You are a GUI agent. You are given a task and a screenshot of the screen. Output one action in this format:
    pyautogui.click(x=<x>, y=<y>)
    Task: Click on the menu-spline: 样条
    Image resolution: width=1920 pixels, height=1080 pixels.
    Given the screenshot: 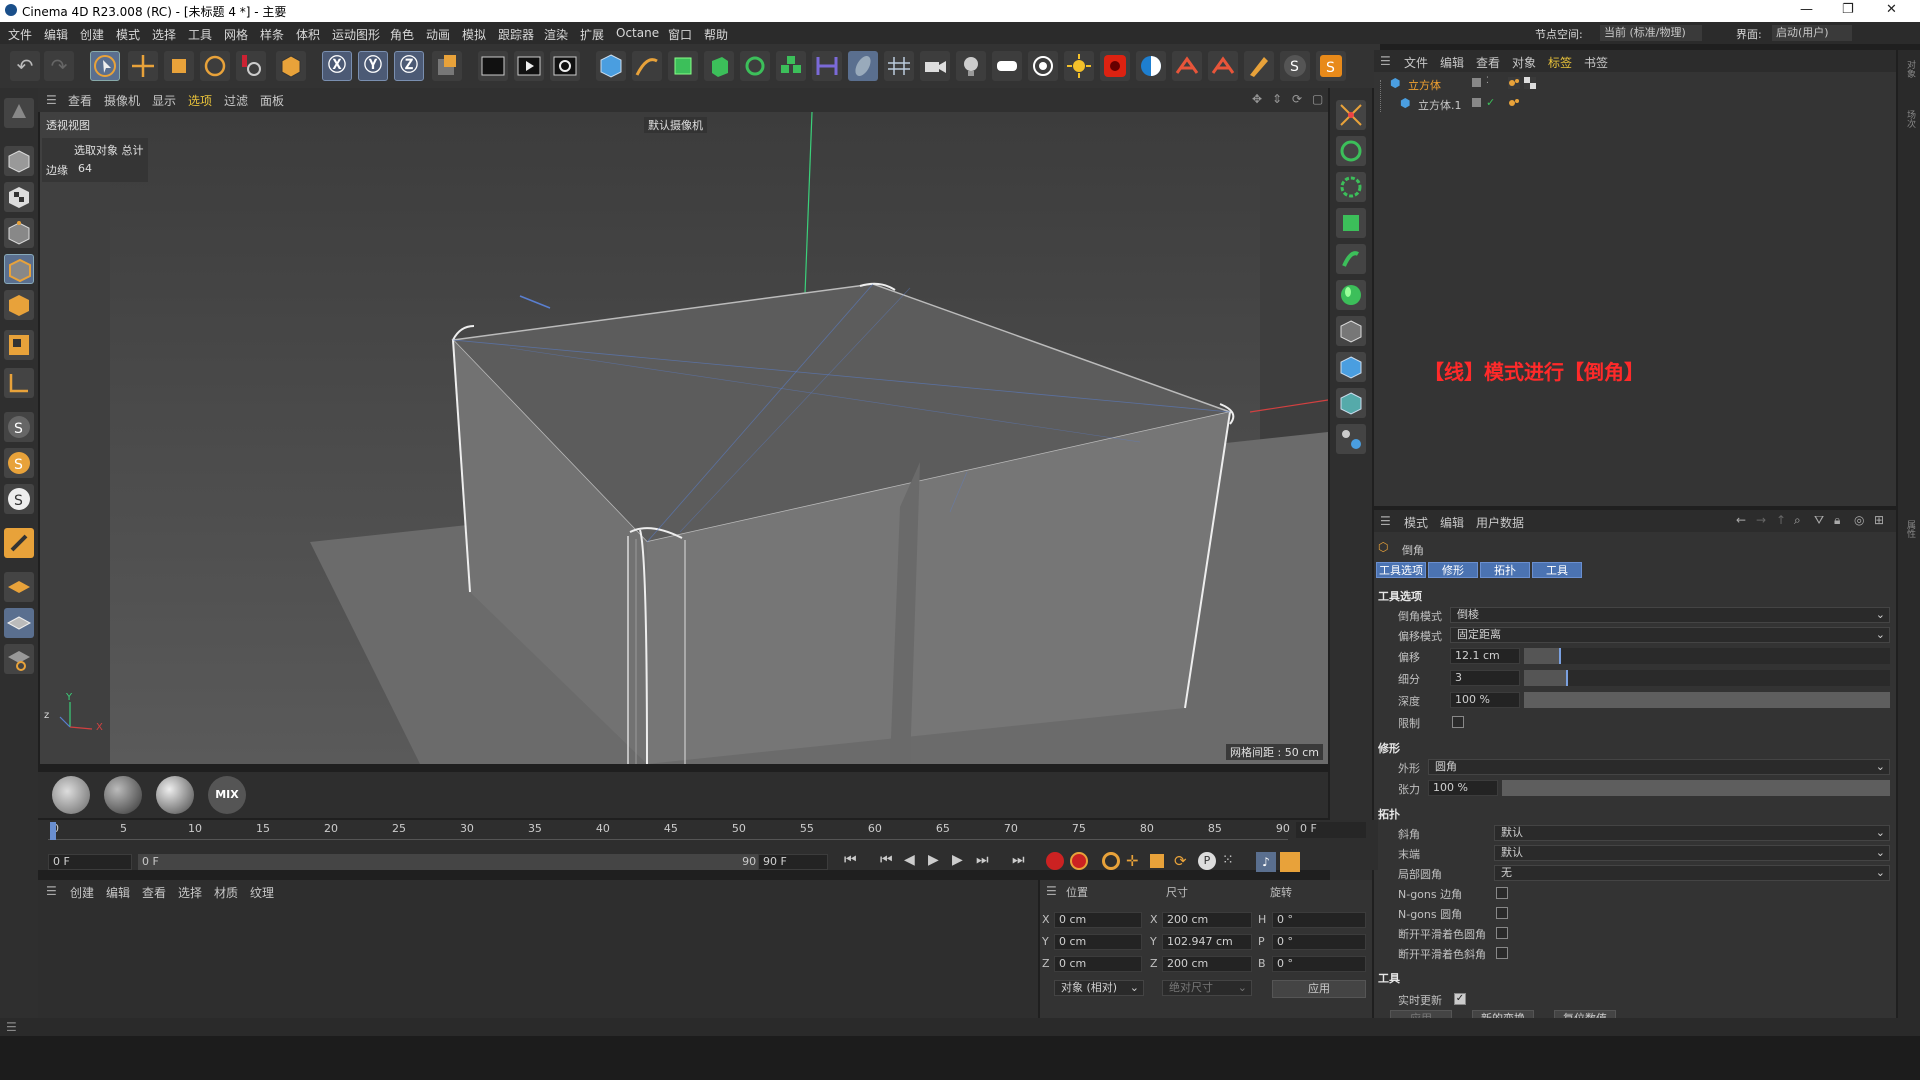 What is the action you would take?
    pyautogui.click(x=272, y=34)
    